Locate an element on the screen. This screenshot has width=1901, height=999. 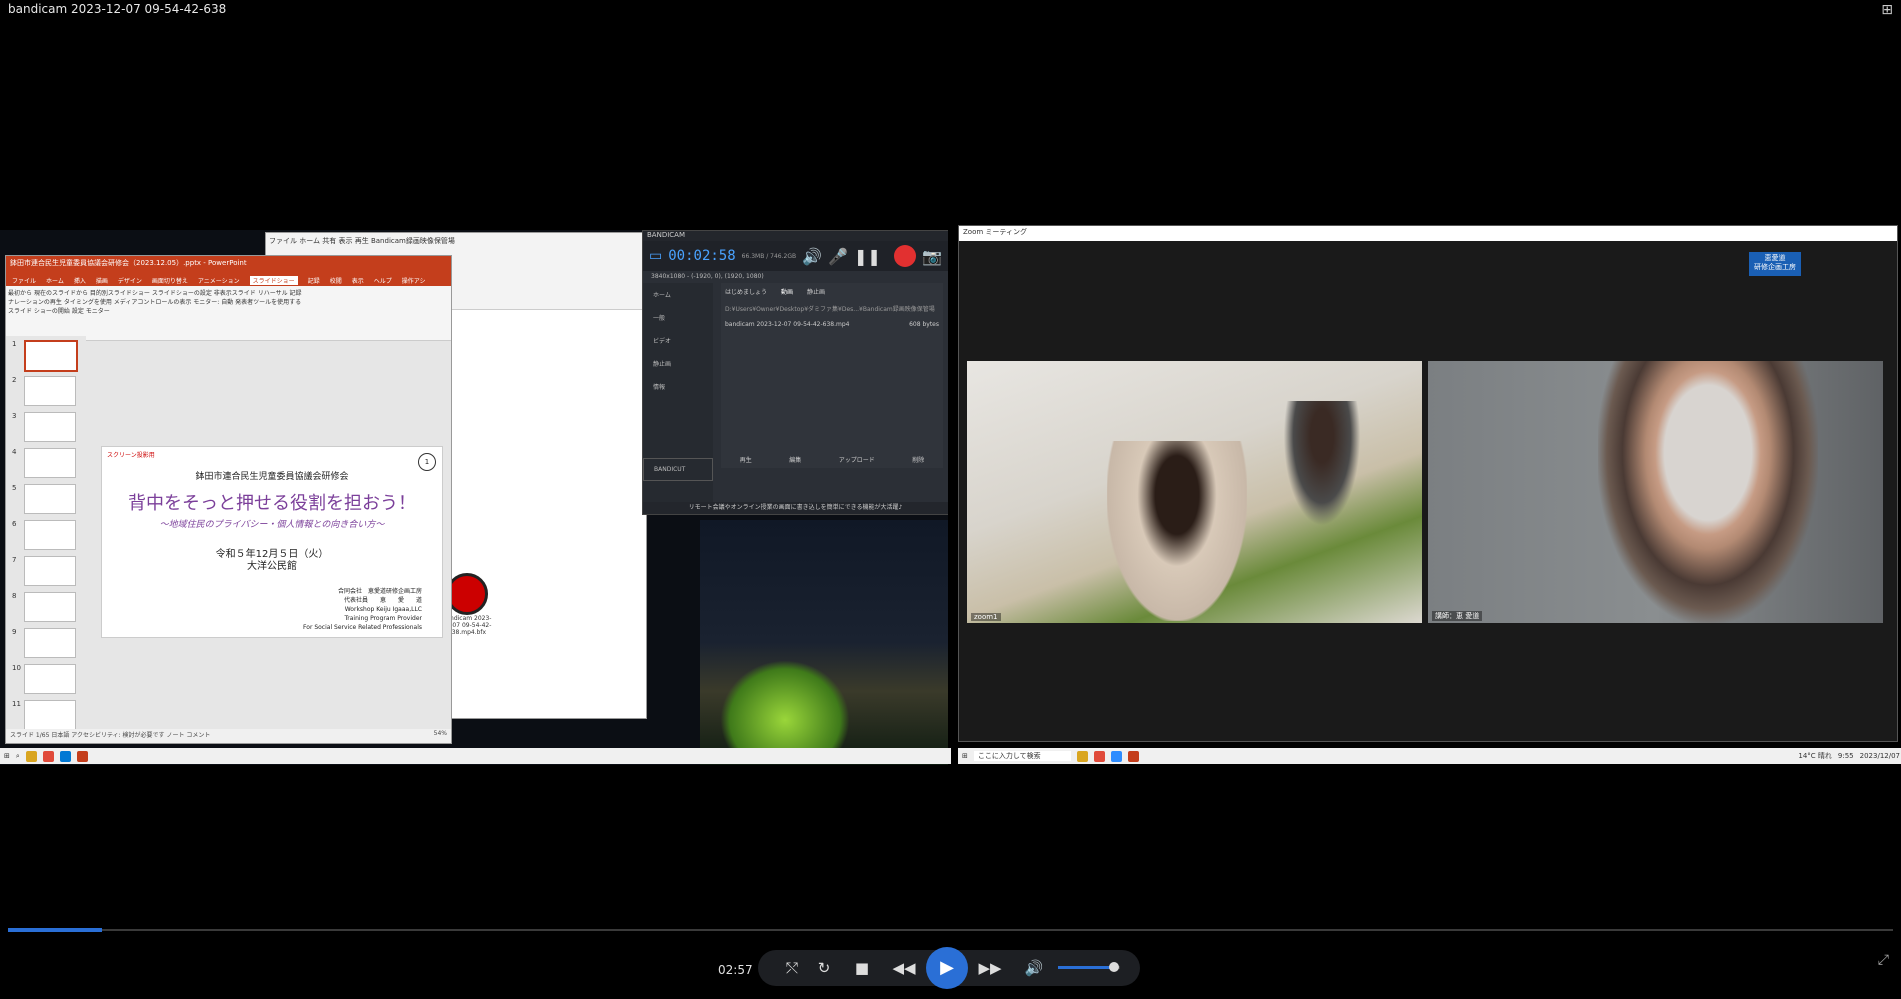
tab-images: 静止画 is located at coordinates (816, 291).